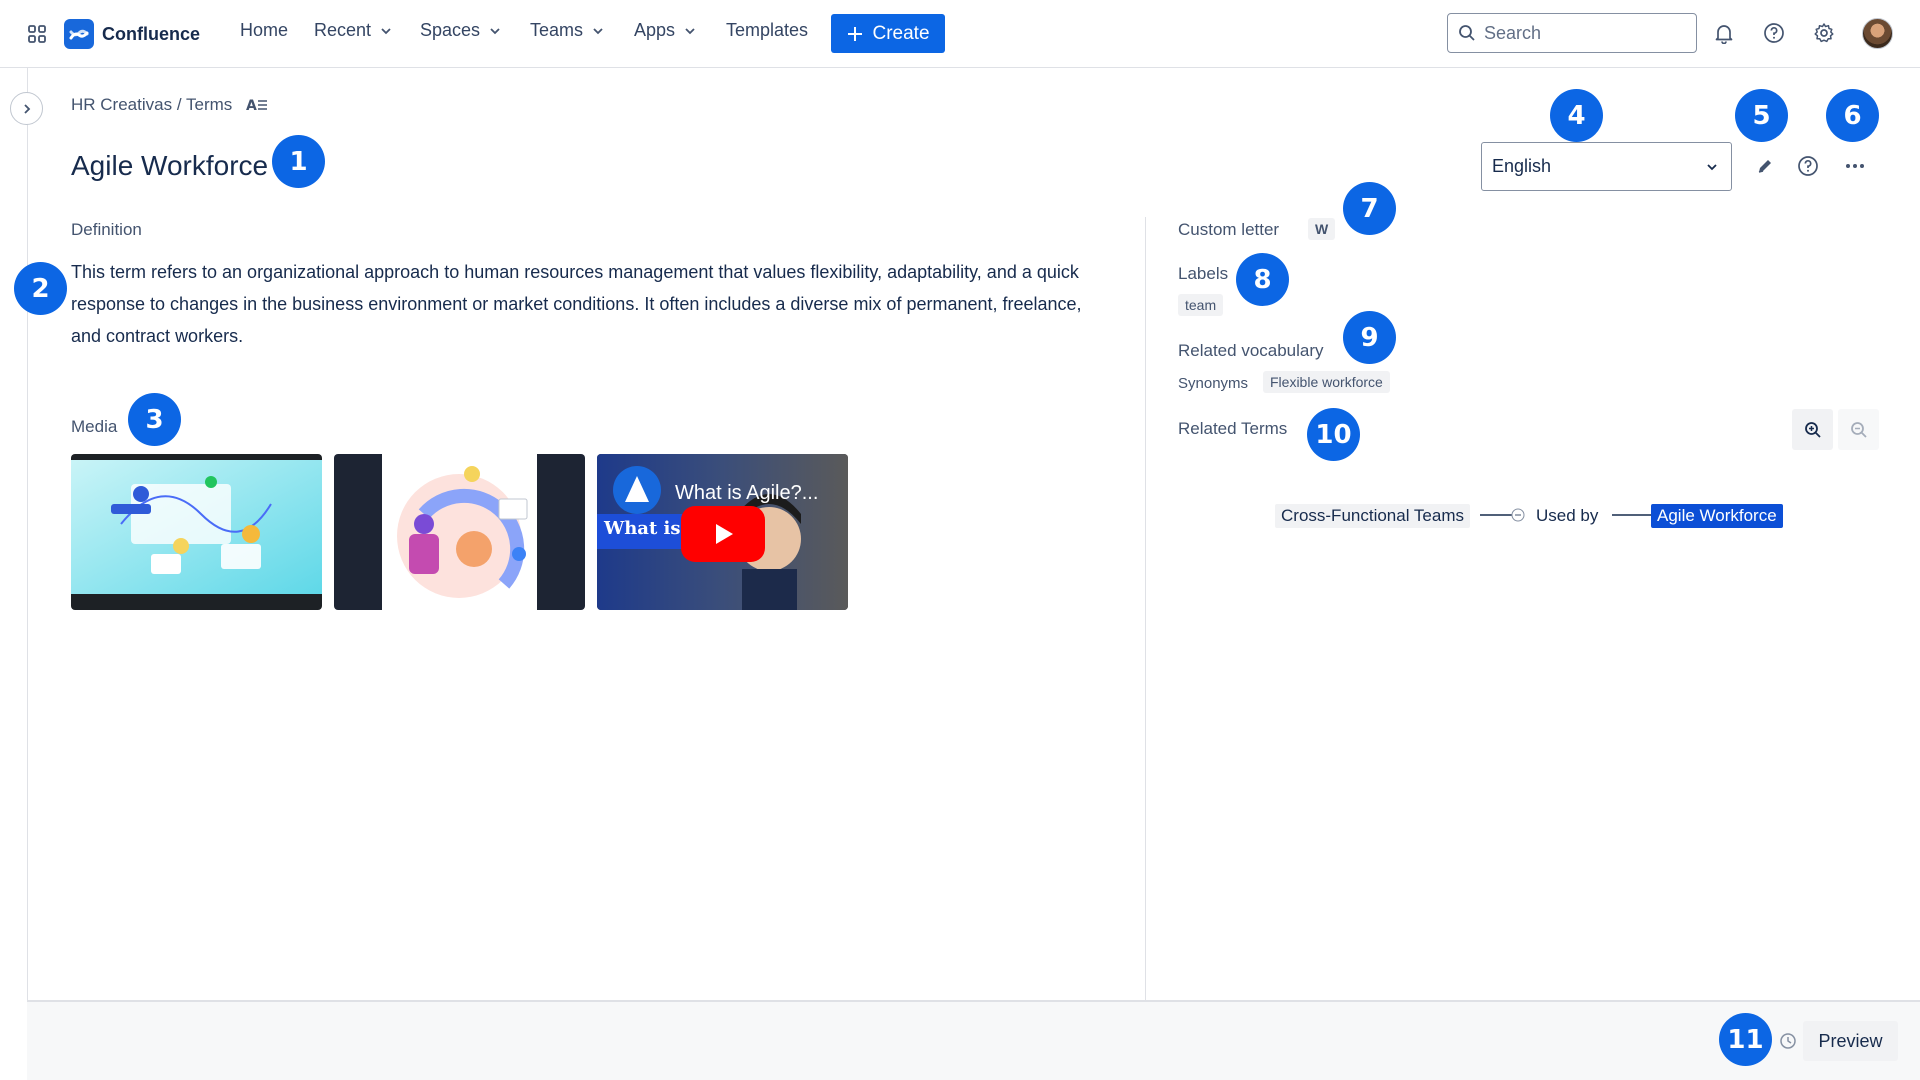 This screenshot has width=1920, height=1080. I want to click on annotation-badge-6: 6, so click(1852, 115).